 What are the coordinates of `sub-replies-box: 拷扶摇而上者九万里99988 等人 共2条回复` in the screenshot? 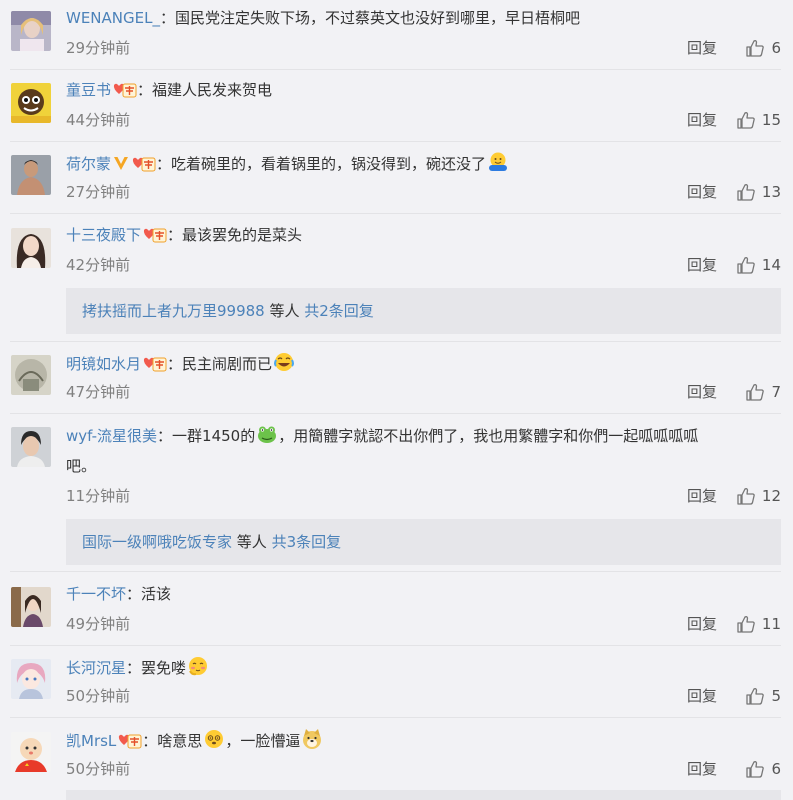 It's located at (423, 311).